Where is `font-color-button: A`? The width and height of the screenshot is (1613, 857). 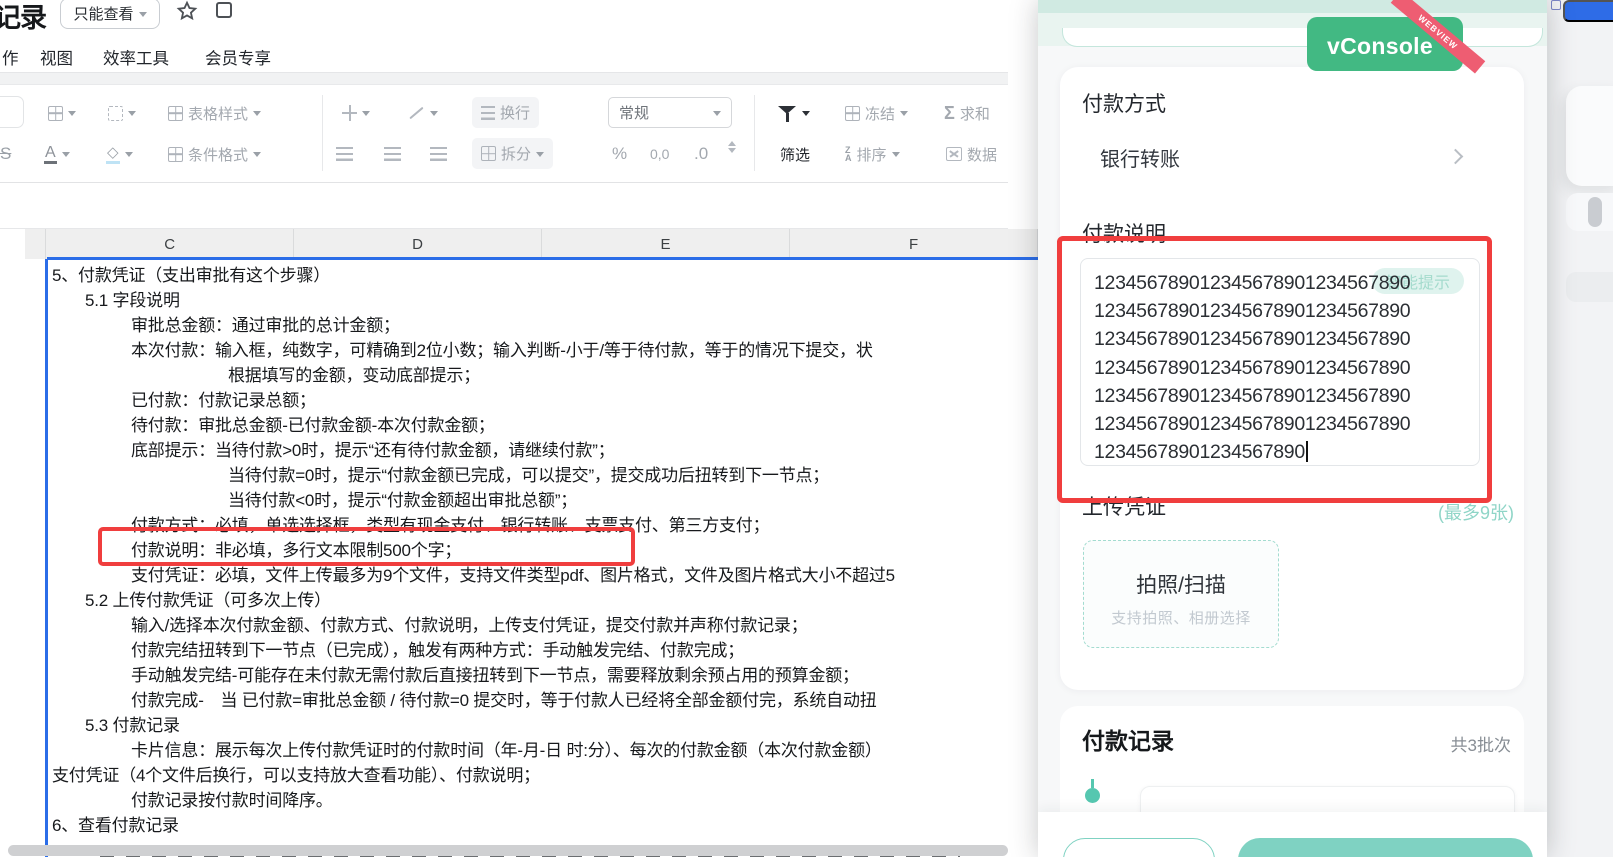
font-color-button: A is located at coordinates (57, 154).